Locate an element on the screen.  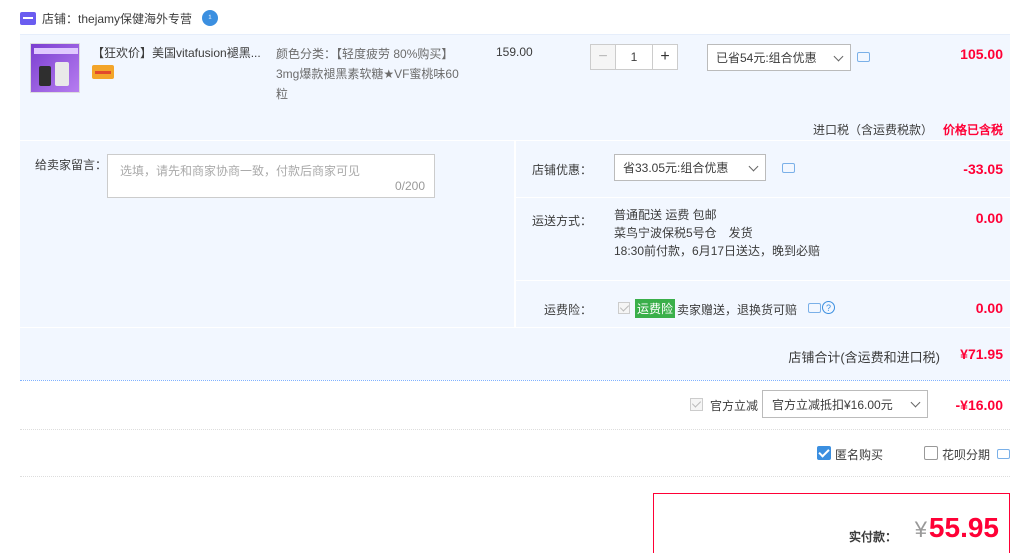
shop-icon is located at coordinates (28, 18).